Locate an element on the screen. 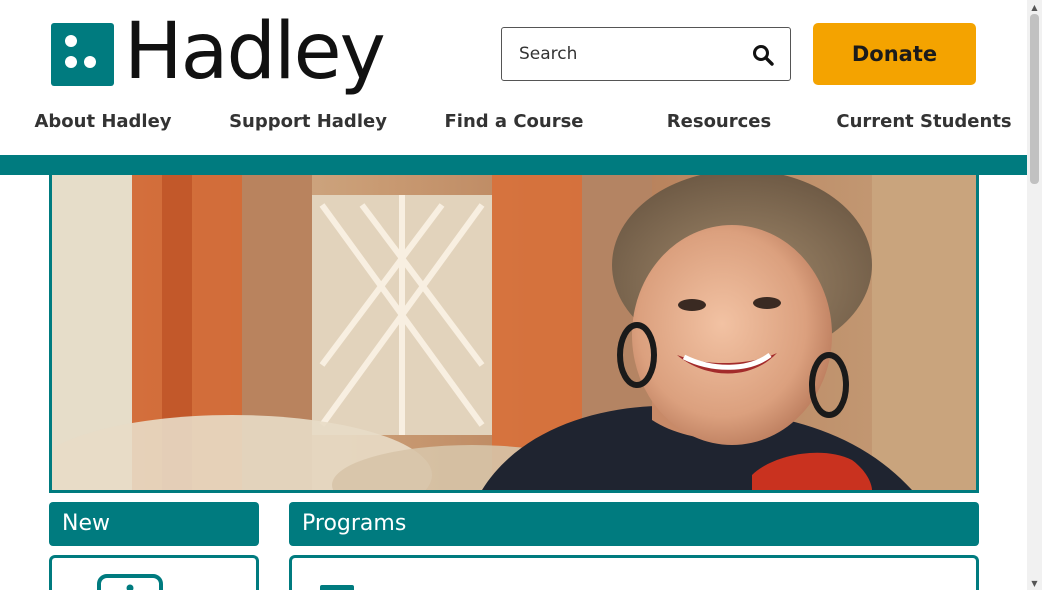 This screenshot has height=590, width=1042. info-icon is located at coordinates (130, 582).